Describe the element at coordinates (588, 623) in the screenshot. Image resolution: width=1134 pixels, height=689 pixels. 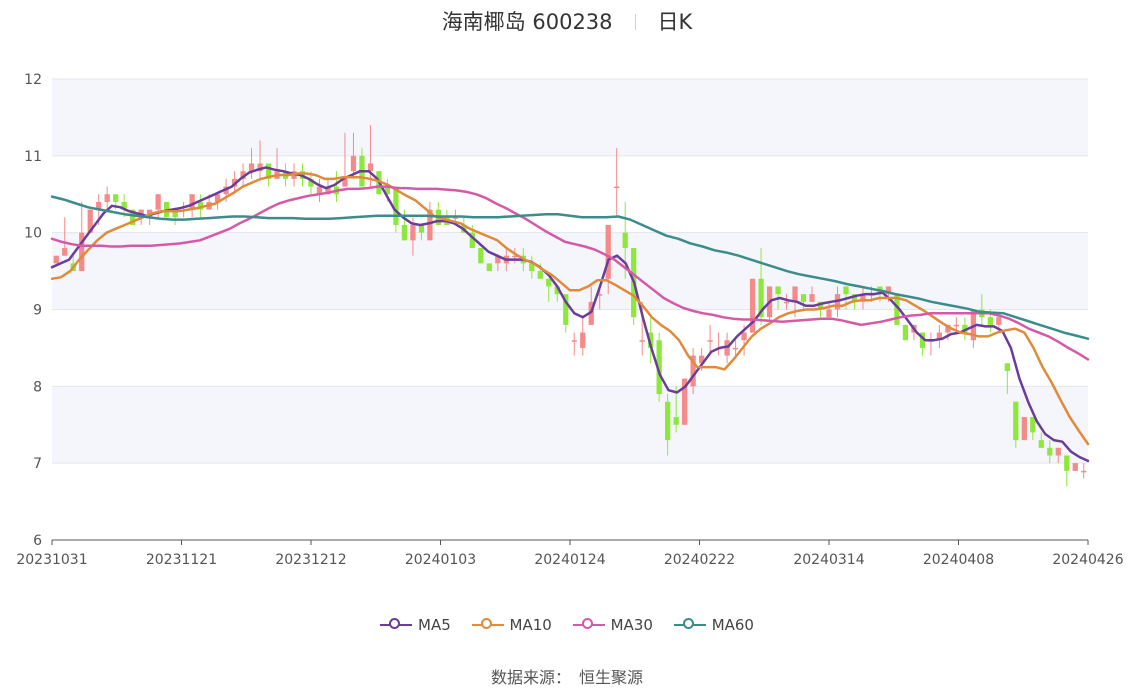
I see `legend-swatch-ma30` at that location.